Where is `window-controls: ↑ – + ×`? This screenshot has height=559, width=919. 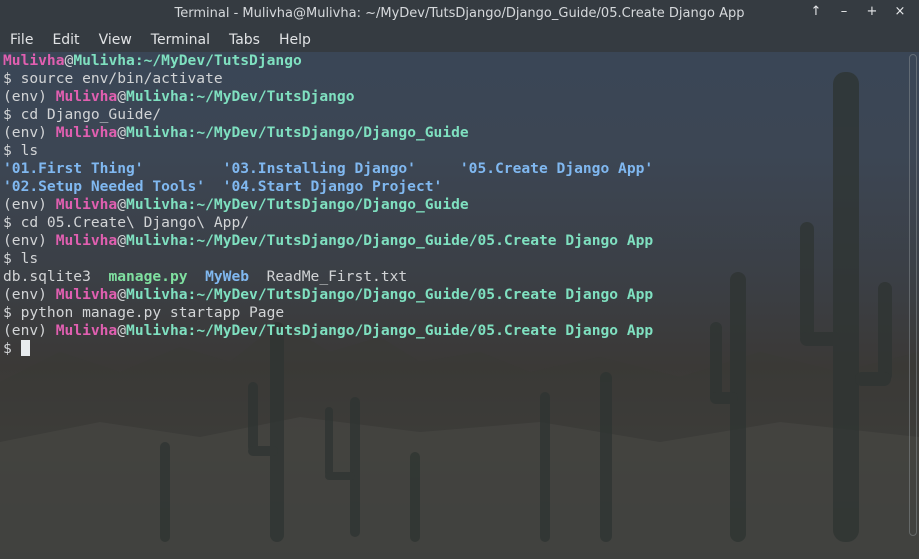
window-controls: ↑ – + × is located at coordinates (858, 11).